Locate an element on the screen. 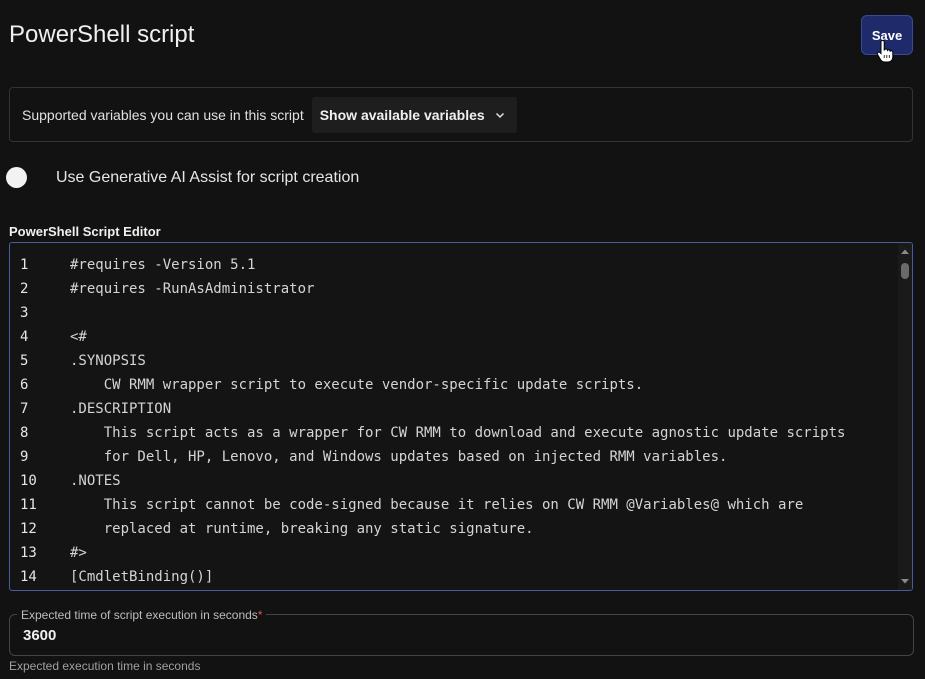 Image resolution: width=925 pixels, height=679 pixels. line-number: 2 is located at coordinates (24, 289).